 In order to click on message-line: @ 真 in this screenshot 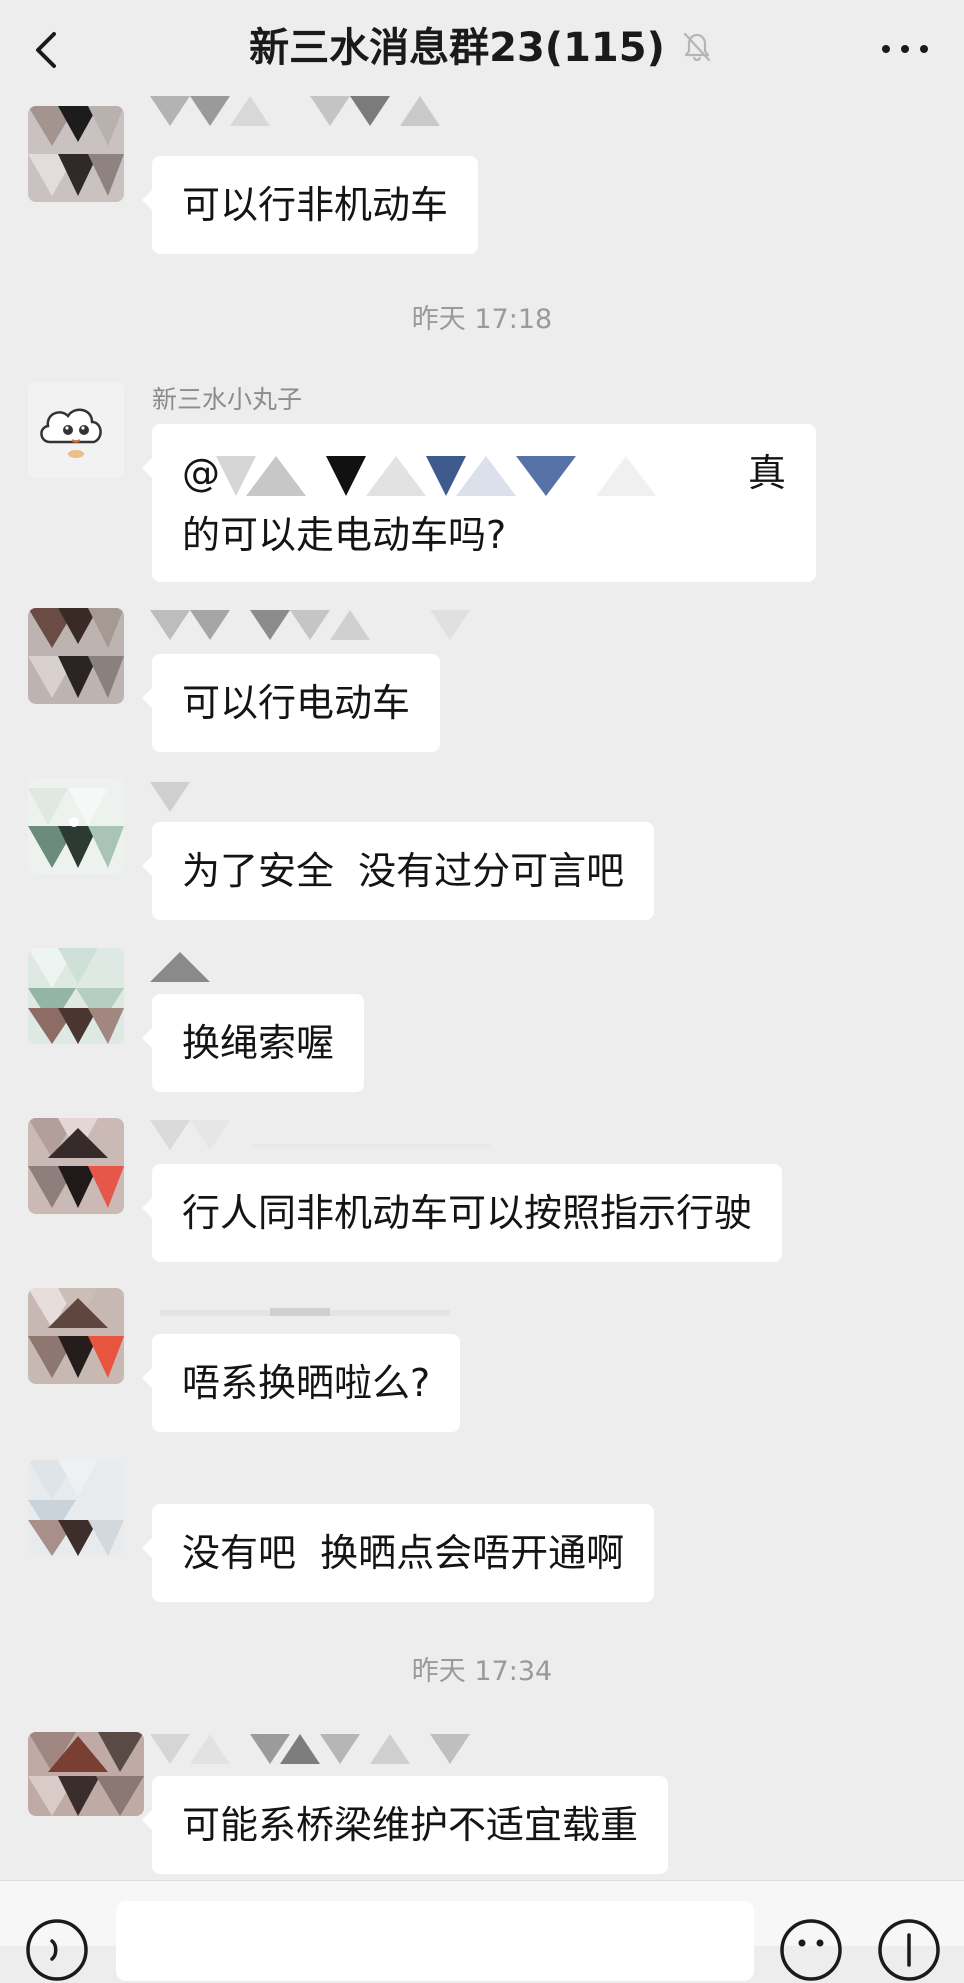, I will do `click(484, 473)`.